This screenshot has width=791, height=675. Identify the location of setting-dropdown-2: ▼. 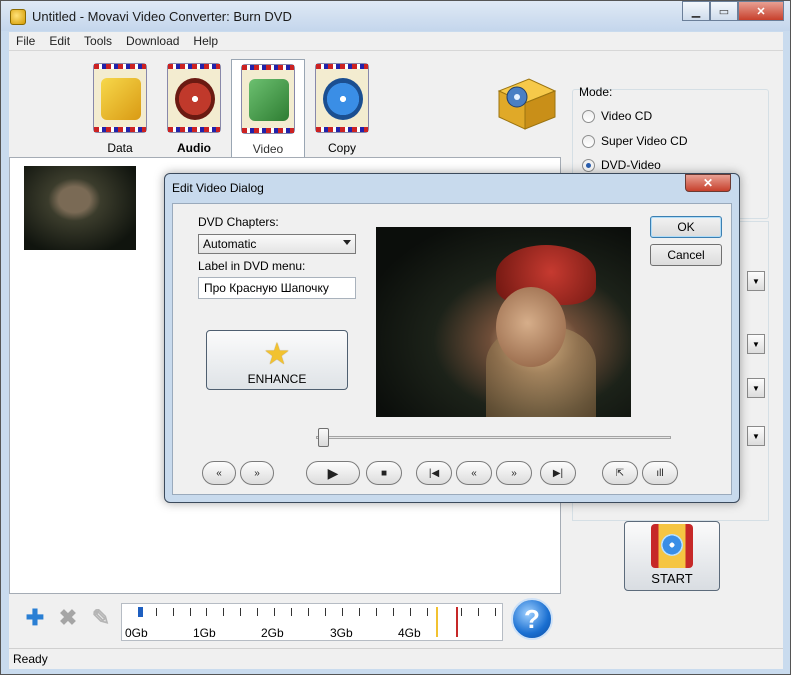
(756, 344).